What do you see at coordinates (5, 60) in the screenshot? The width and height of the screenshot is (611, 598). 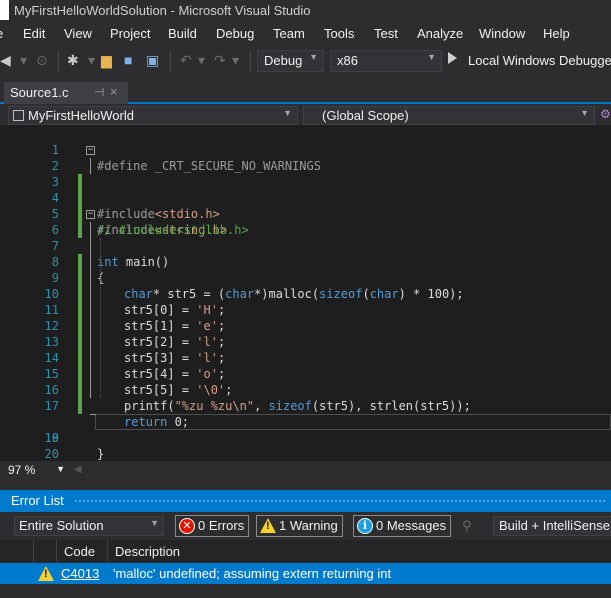 I see `navigate-back-icon: ◀` at bounding box center [5, 60].